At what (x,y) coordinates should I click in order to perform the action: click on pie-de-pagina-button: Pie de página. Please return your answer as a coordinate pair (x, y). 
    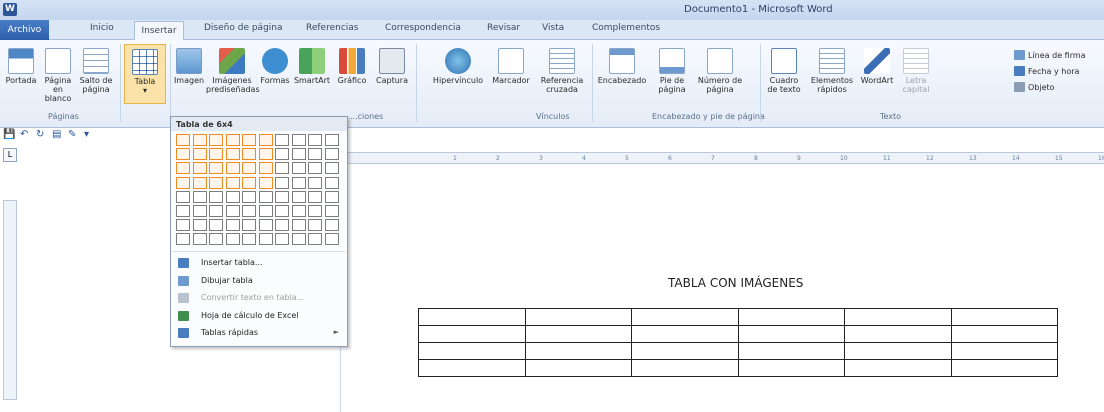
    Looking at the image, I should click on (672, 71).